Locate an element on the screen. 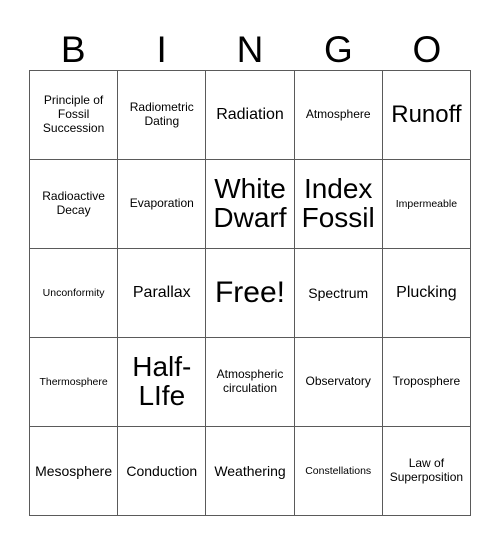 The height and width of the screenshot is (544, 500). bingo-cell-label: Evaporation is located at coordinates (161, 203).